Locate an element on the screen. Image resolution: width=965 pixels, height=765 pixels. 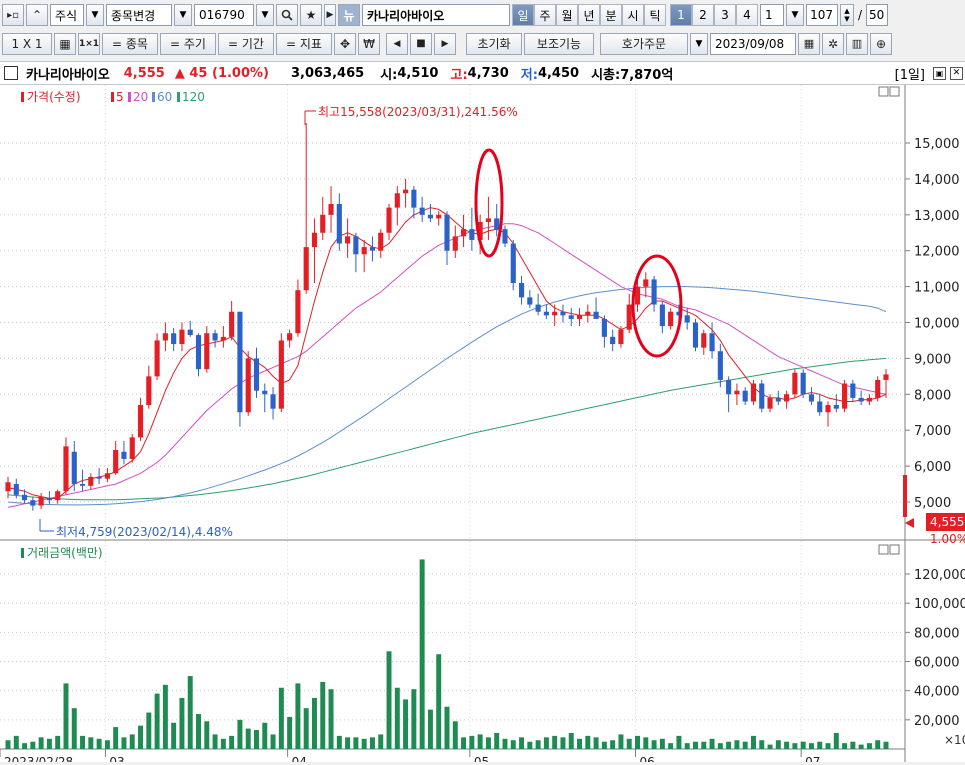
stock-code-input: 016790 is located at coordinates (224, 15).